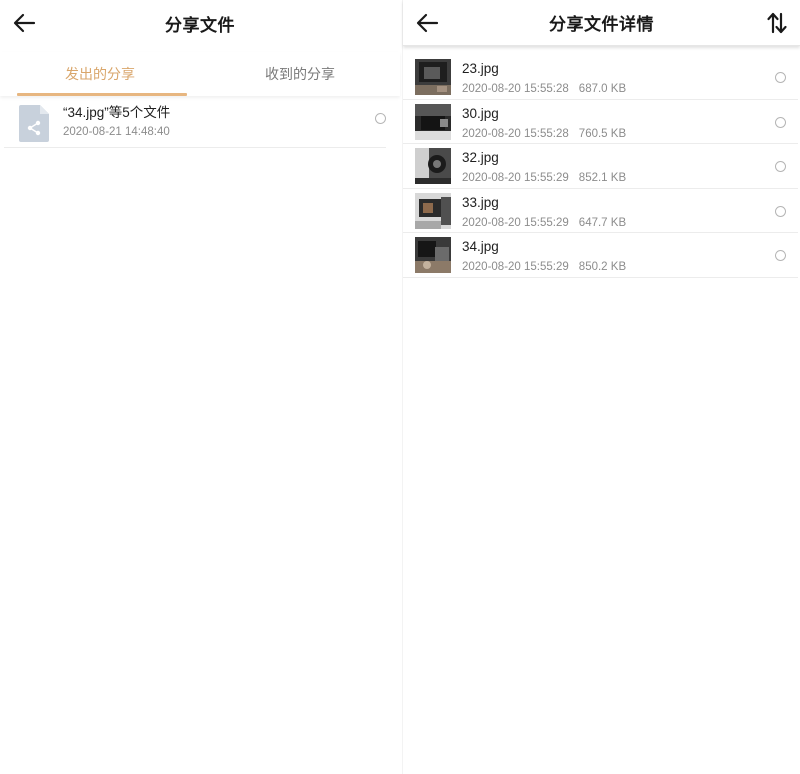  I want to click on file-size: 687.0 KB, so click(602, 89).